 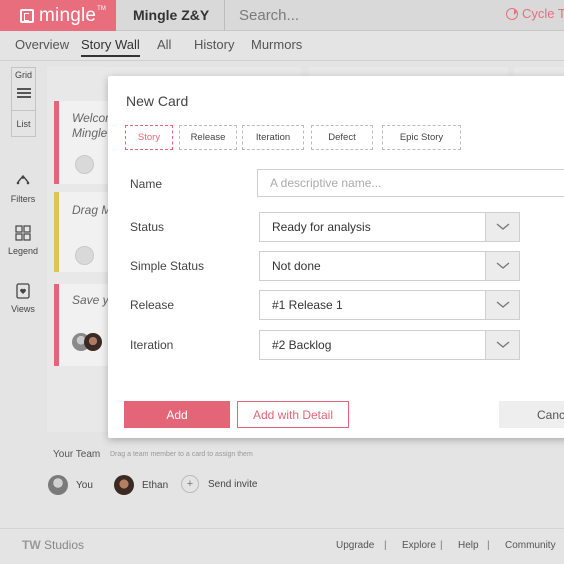 I want to click on project-name: Mingle Z&Y, so click(x=171, y=15).